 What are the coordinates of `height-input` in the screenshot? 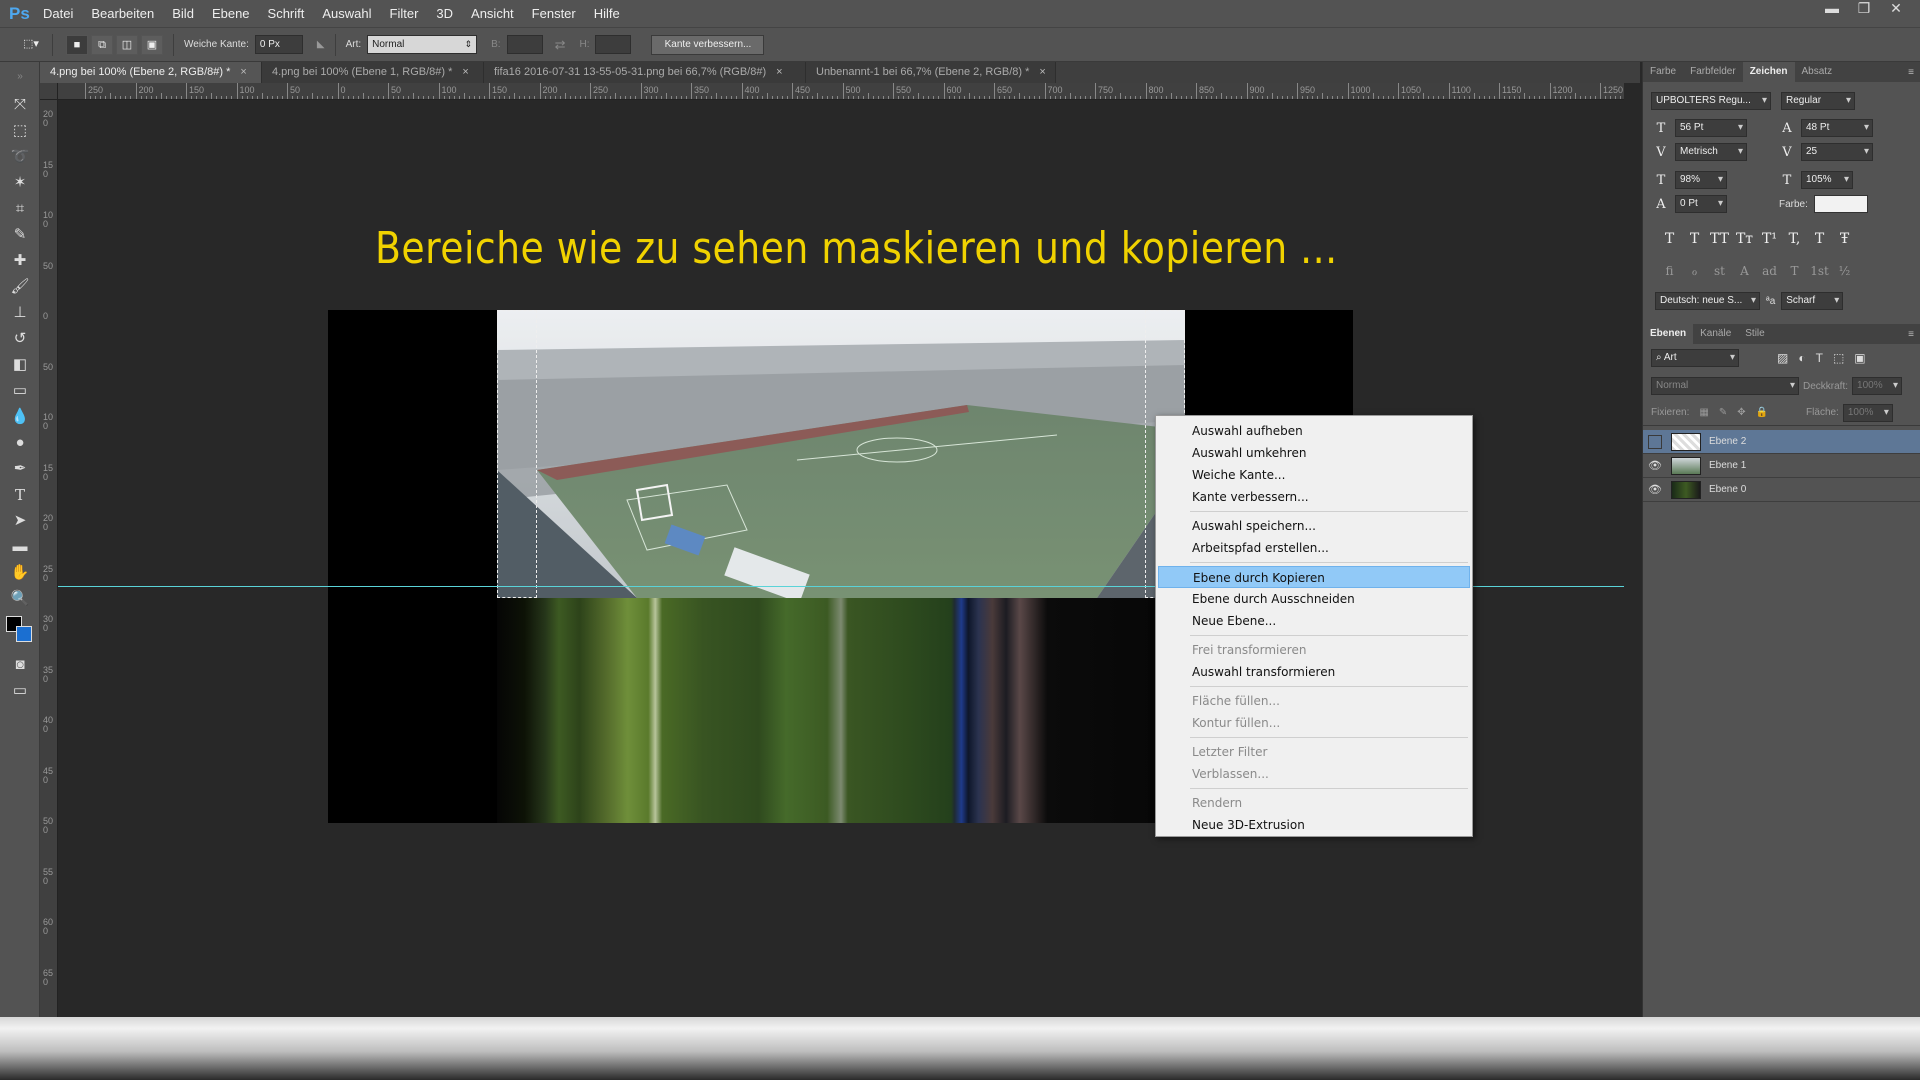 It's located at (613, 44).